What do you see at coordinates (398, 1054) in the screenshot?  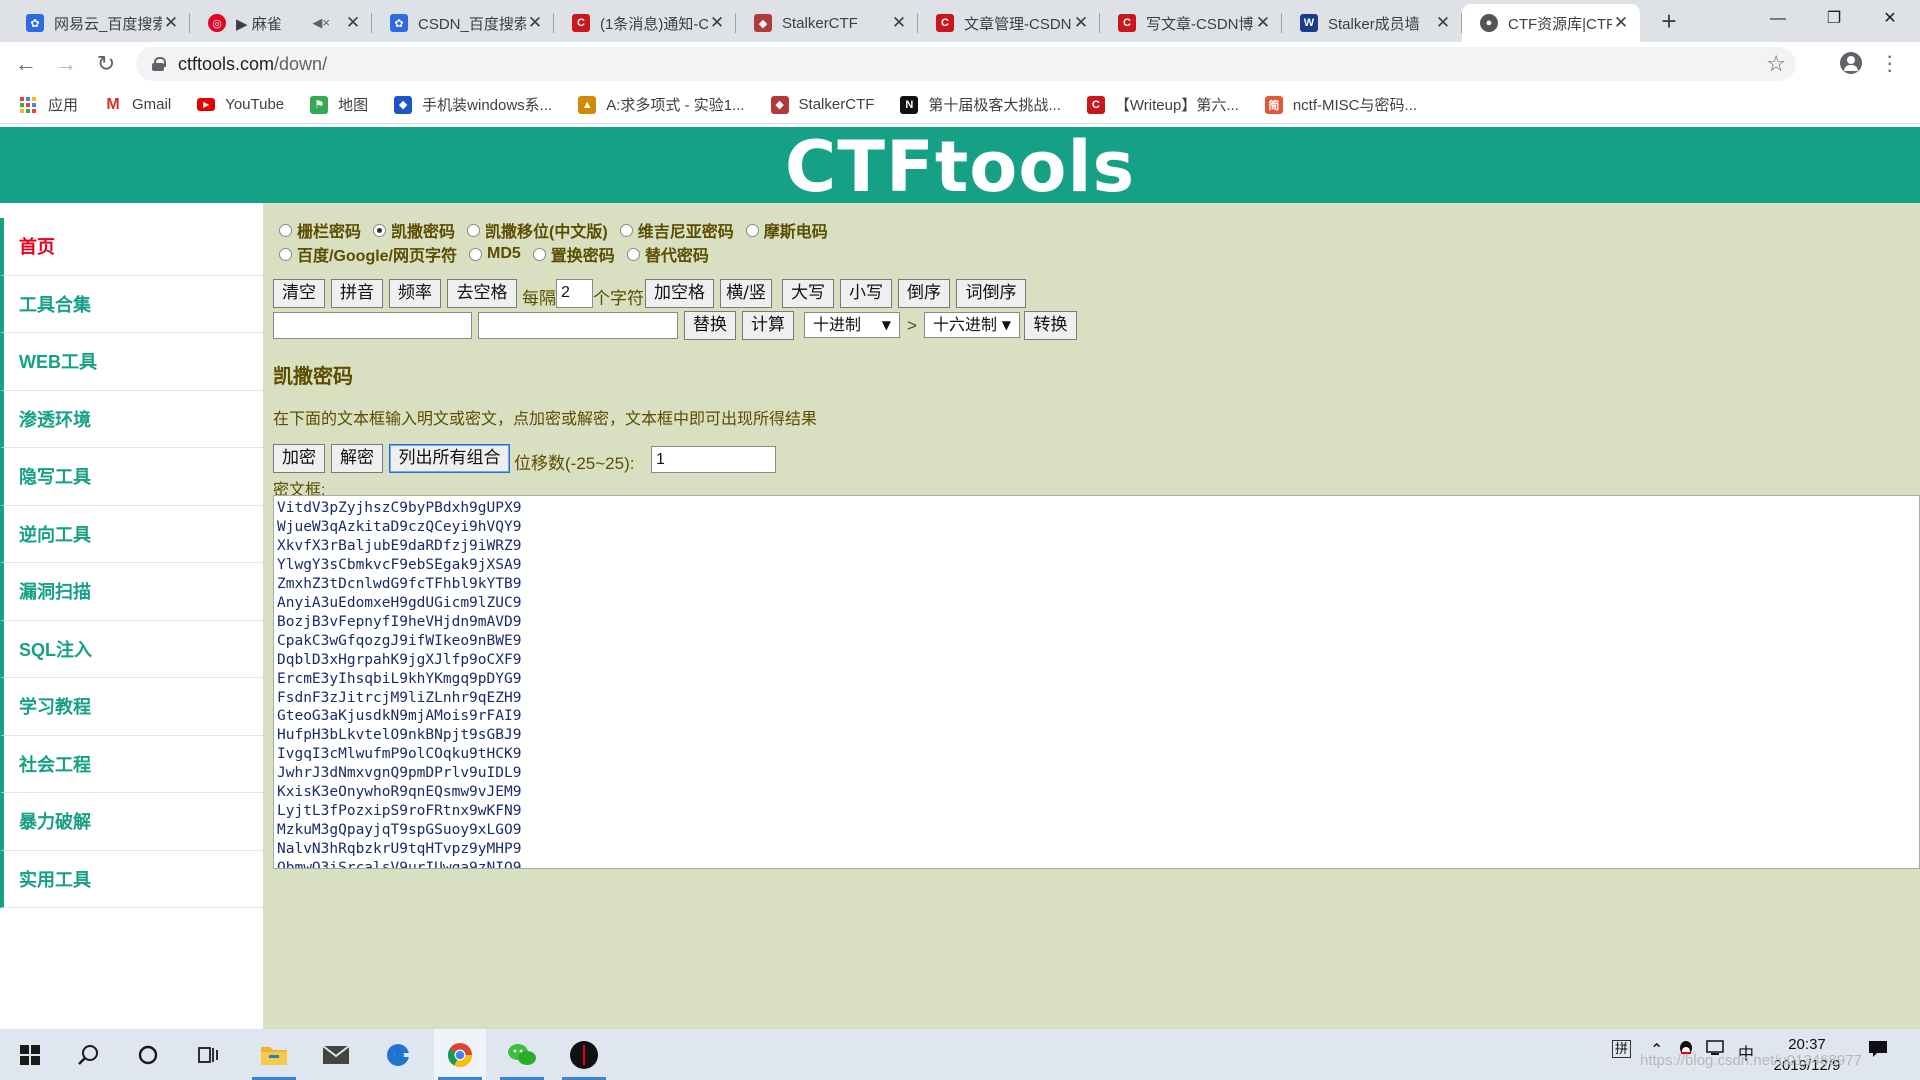 I see `edge-icon` at bounding box center [398, 1054].